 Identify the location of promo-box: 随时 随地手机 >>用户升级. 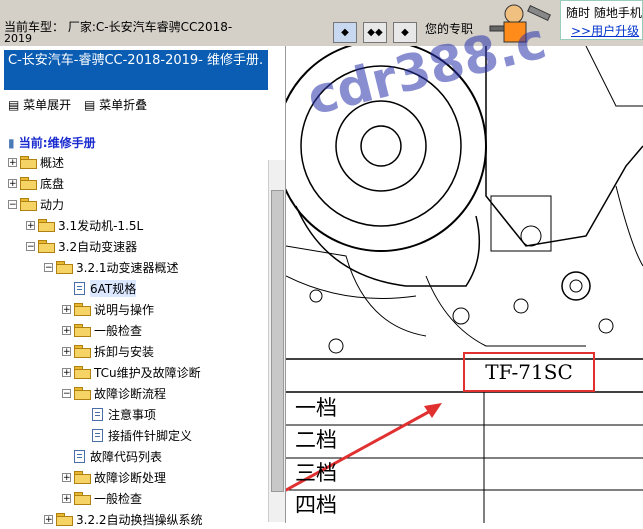
(601, 20).